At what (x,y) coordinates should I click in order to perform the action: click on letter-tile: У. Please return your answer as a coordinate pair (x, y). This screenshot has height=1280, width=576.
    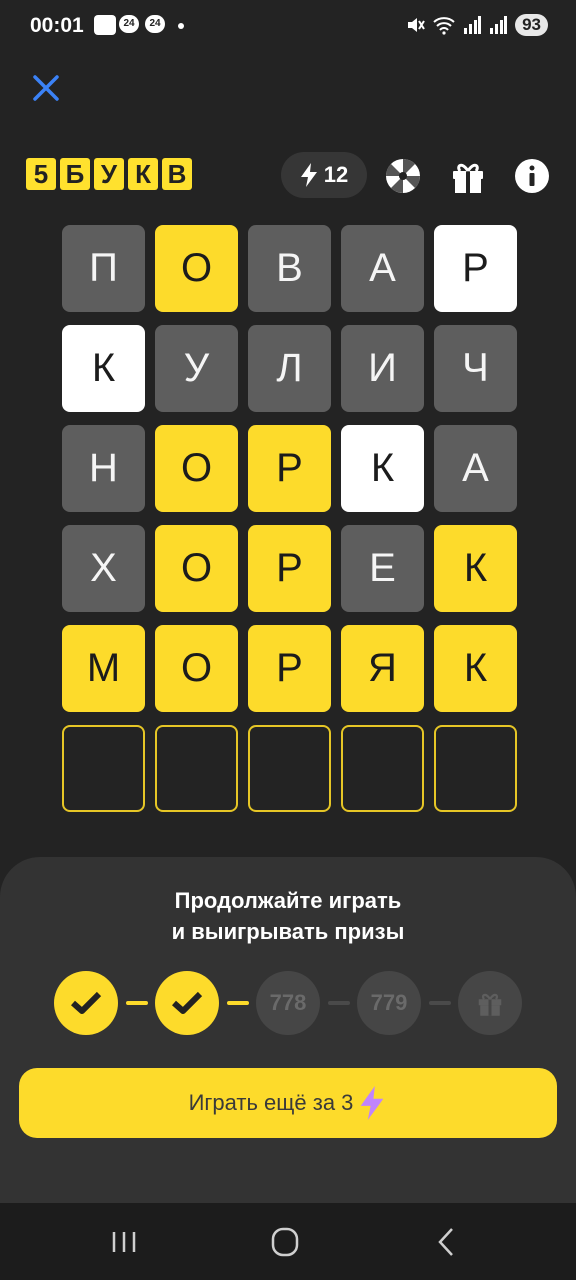
    Looking at the image, I should click on (196, 368).